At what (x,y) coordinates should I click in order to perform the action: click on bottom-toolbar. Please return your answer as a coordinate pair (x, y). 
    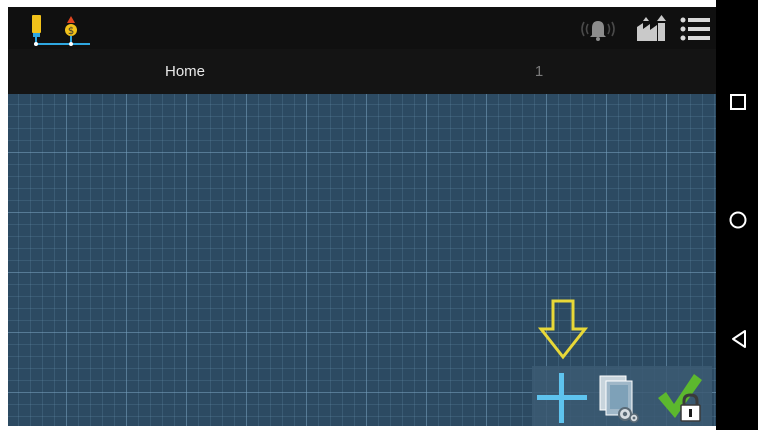
    Looking at the image, I should click on (622, 396).